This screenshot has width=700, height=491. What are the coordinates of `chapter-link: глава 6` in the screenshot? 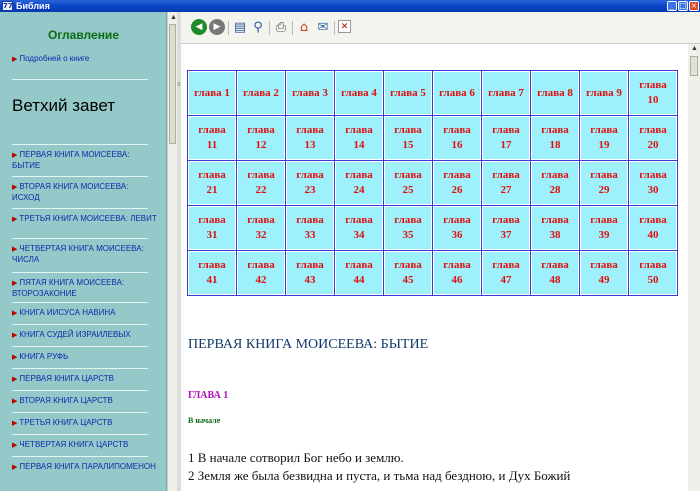 It's located at (457, 93).